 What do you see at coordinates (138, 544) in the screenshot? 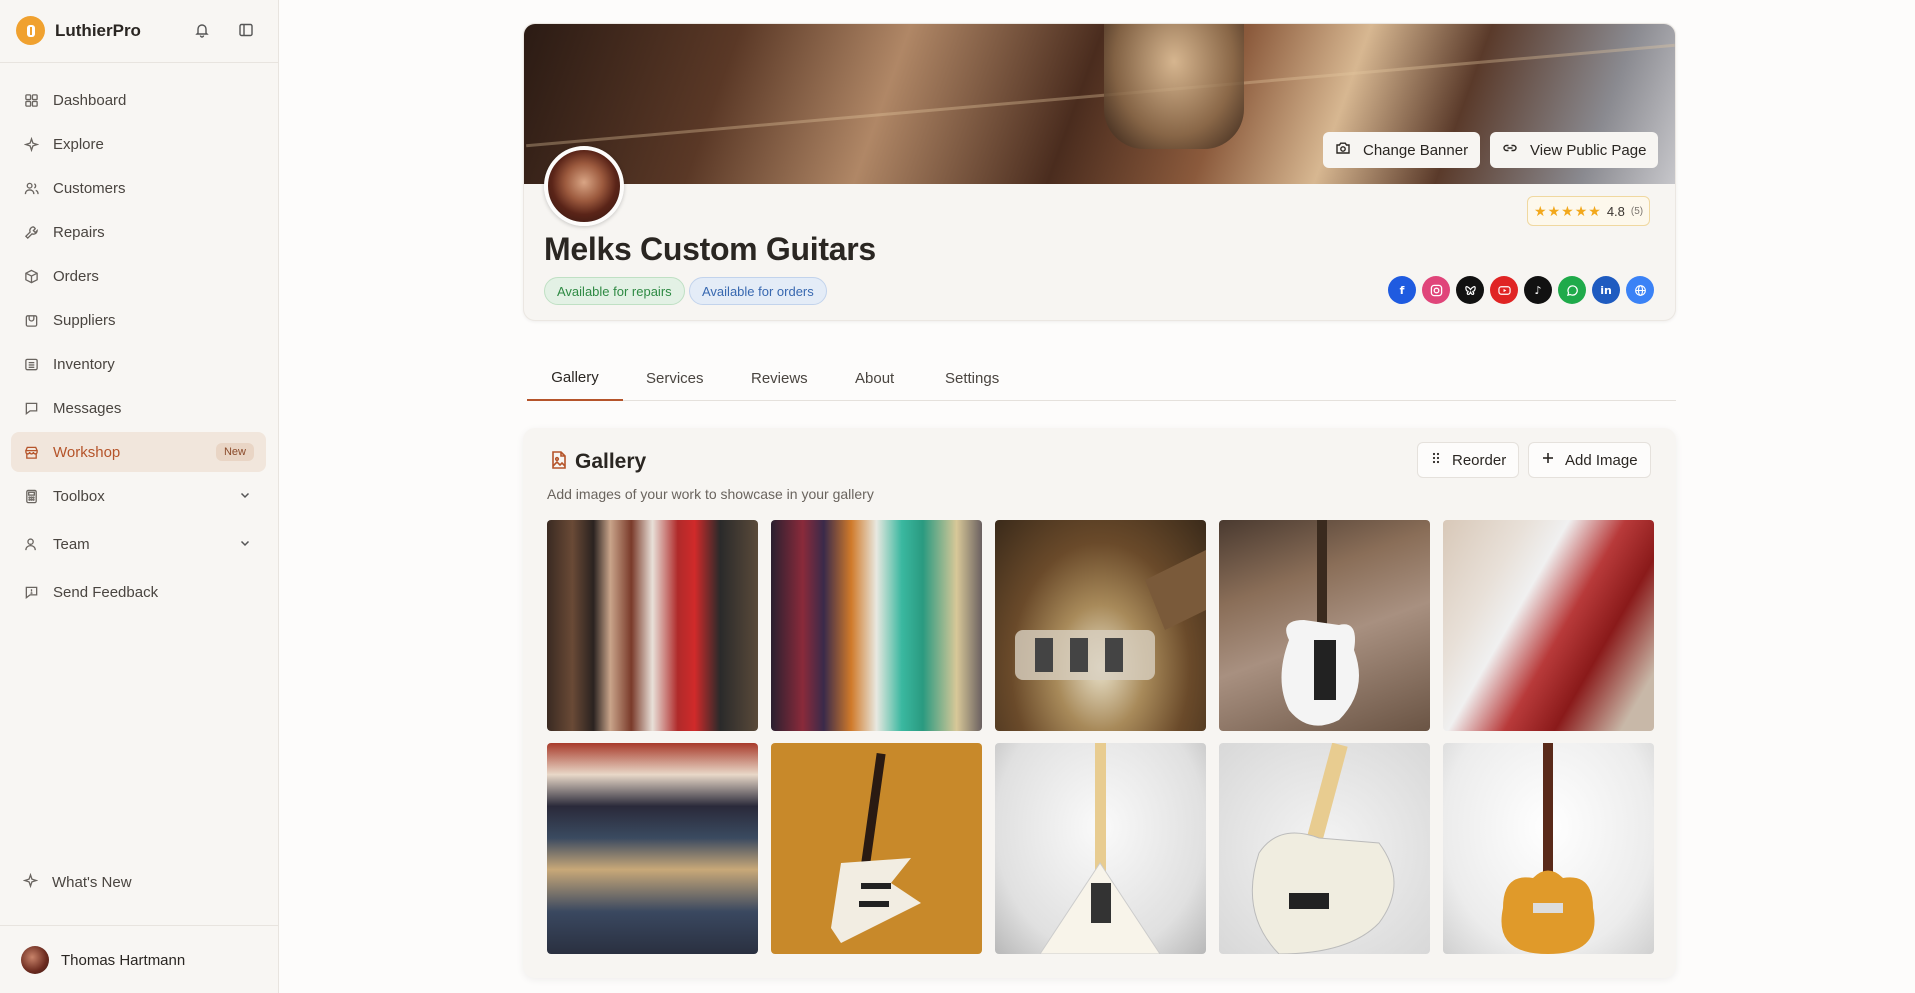
I see `sidebar-item-team: Team` at bounding box center [138, 544].